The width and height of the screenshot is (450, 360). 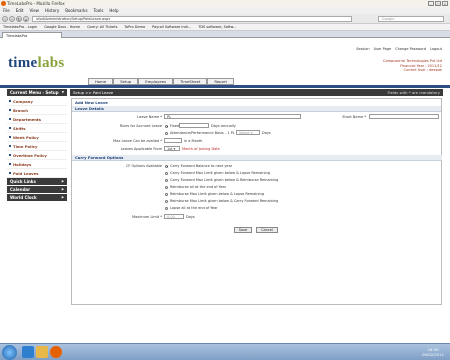 What do you see at coordinates (101, 81) in the screenshot?
I see `nav-home: Home` at bounding box center [101, 81].